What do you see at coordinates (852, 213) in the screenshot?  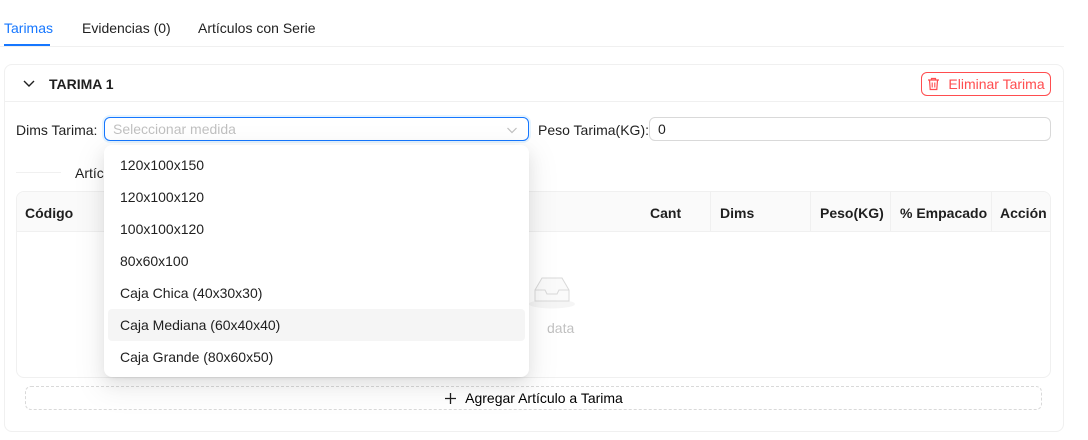 I see `column-header-peso: Peso(KG)` at bounding box center [852, 213].